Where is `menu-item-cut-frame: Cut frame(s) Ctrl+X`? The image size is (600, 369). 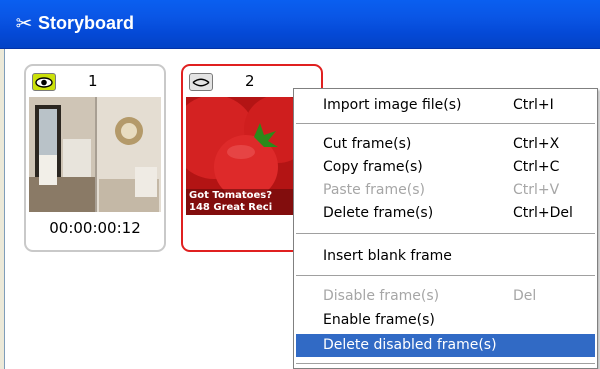
menu-item-cut-frame: Cut frame(s) Ctrl+X is located at coordinates (445, 144).